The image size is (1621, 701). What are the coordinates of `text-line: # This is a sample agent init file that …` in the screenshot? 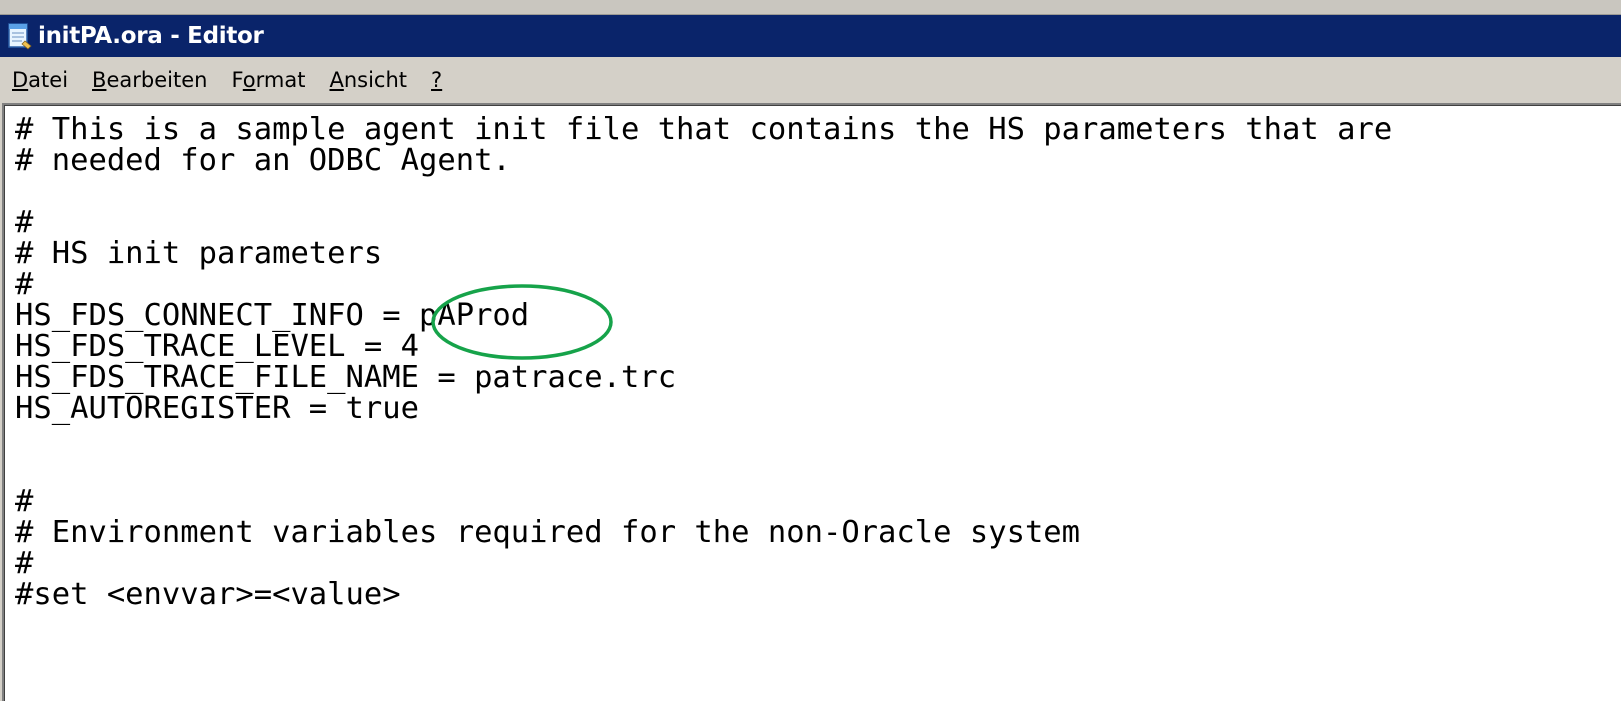 It's located at (703, 130).